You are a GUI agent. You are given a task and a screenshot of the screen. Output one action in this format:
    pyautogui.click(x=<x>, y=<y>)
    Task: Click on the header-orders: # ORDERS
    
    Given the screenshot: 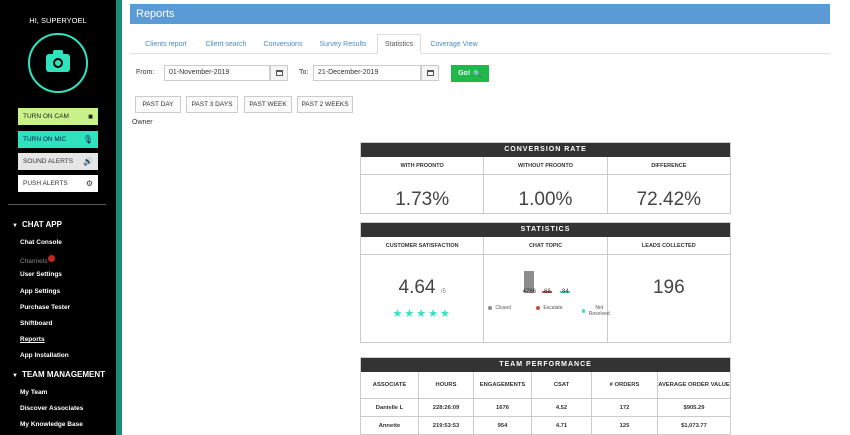 What is the action you would take?
    pyautogui.click(x=625, y=385)
    